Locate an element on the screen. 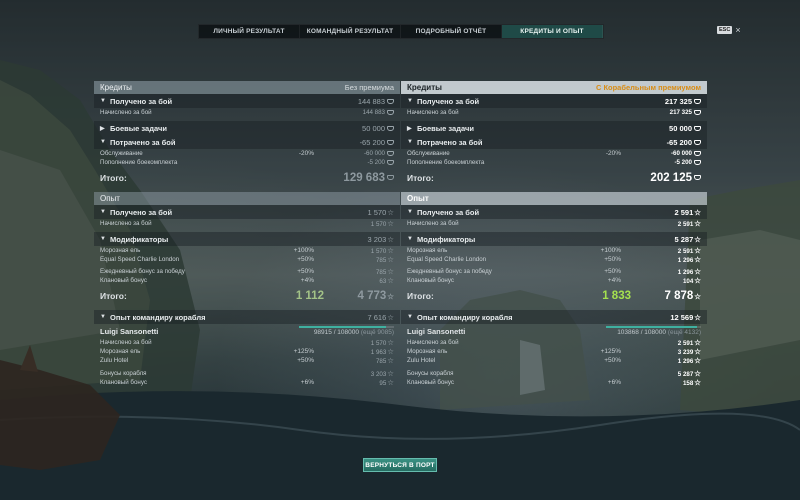 The image size is (800, 500). commander-exp-row: ▼ Опыт командиру корабля 12 569☆ is located at coordinates (554, 317).